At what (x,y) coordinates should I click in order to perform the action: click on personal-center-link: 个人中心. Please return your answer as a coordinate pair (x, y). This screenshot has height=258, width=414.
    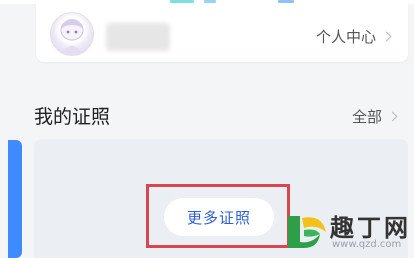
    Looking at the image, I should click on (353, 36).